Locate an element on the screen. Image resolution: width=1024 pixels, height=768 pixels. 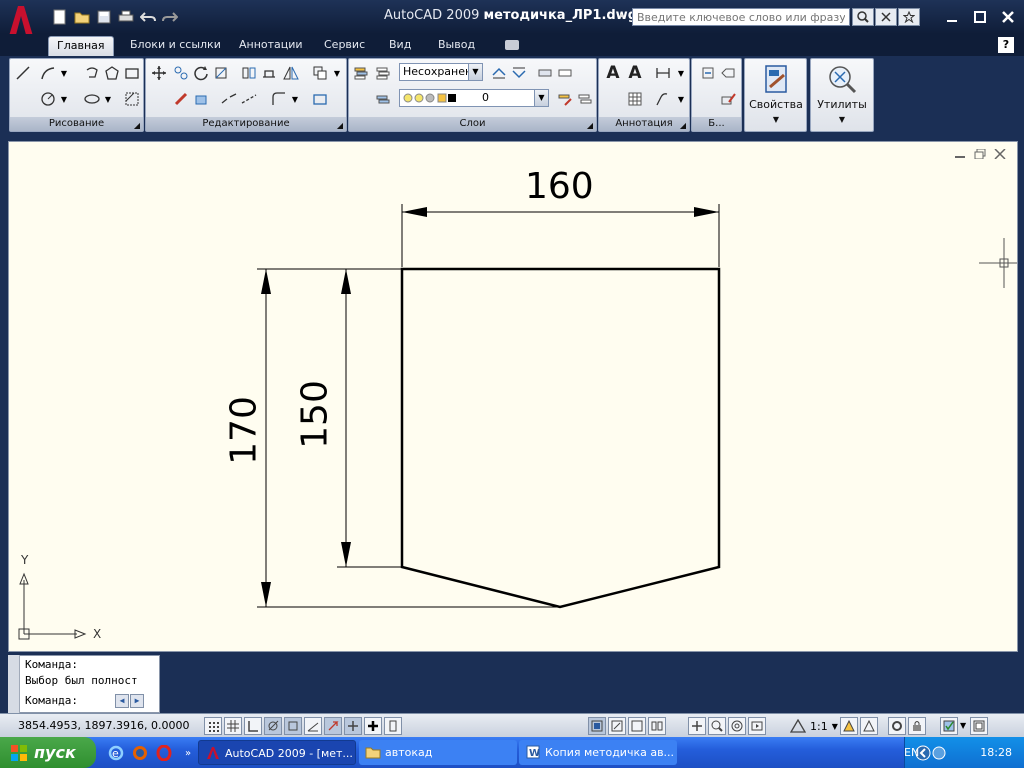
lock-icon is located at coordinates (917, 726).